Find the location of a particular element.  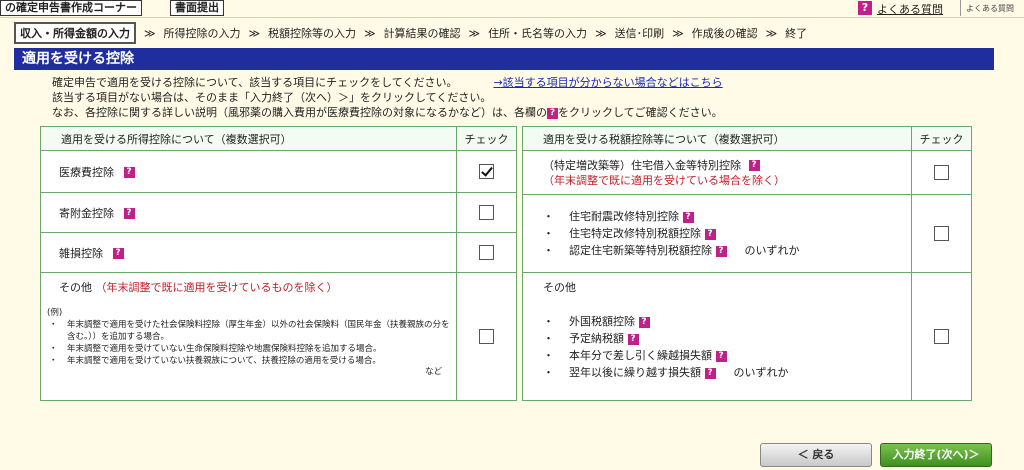

finish-input-button: 入力終了(次へ)＞ is located at coordinates (936, 455).